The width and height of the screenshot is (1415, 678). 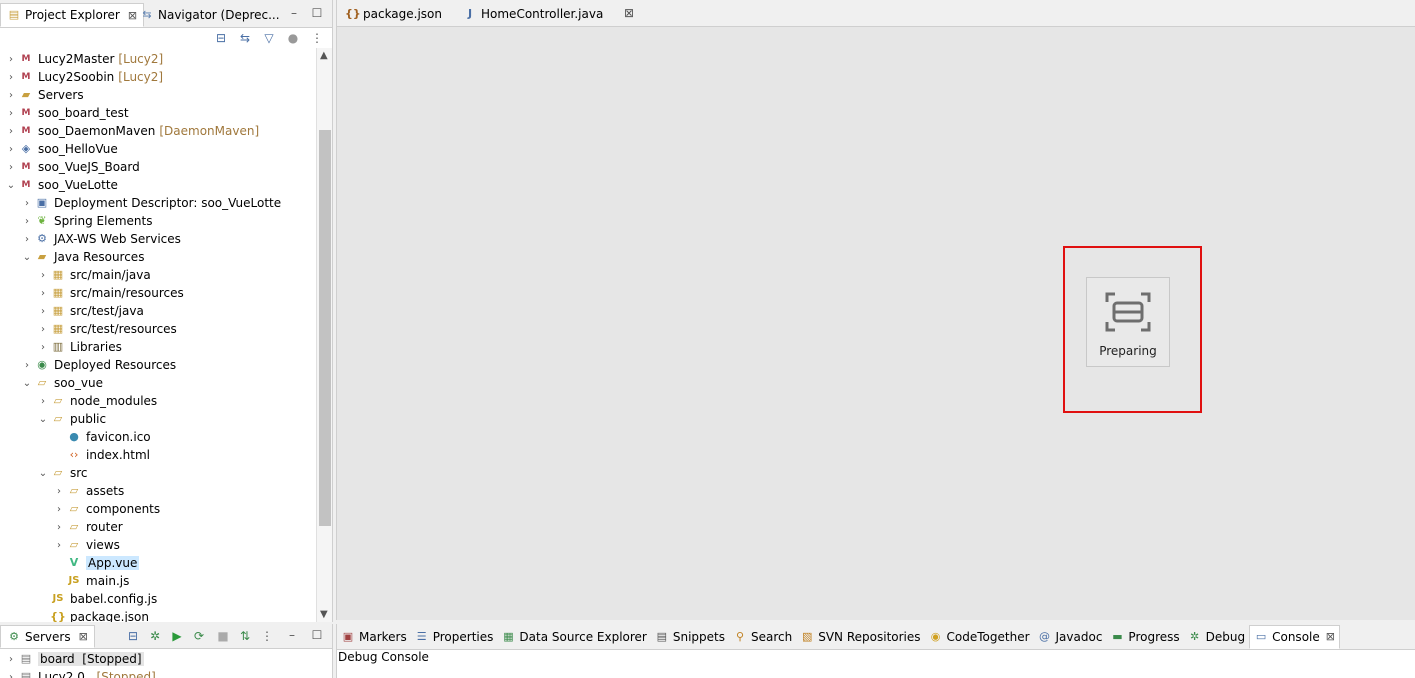 What do you see at coordinates (86, 221) in the screenshot?
I see `tree-item: › ❦ Spring Elements` at bounding box center [86, 221].